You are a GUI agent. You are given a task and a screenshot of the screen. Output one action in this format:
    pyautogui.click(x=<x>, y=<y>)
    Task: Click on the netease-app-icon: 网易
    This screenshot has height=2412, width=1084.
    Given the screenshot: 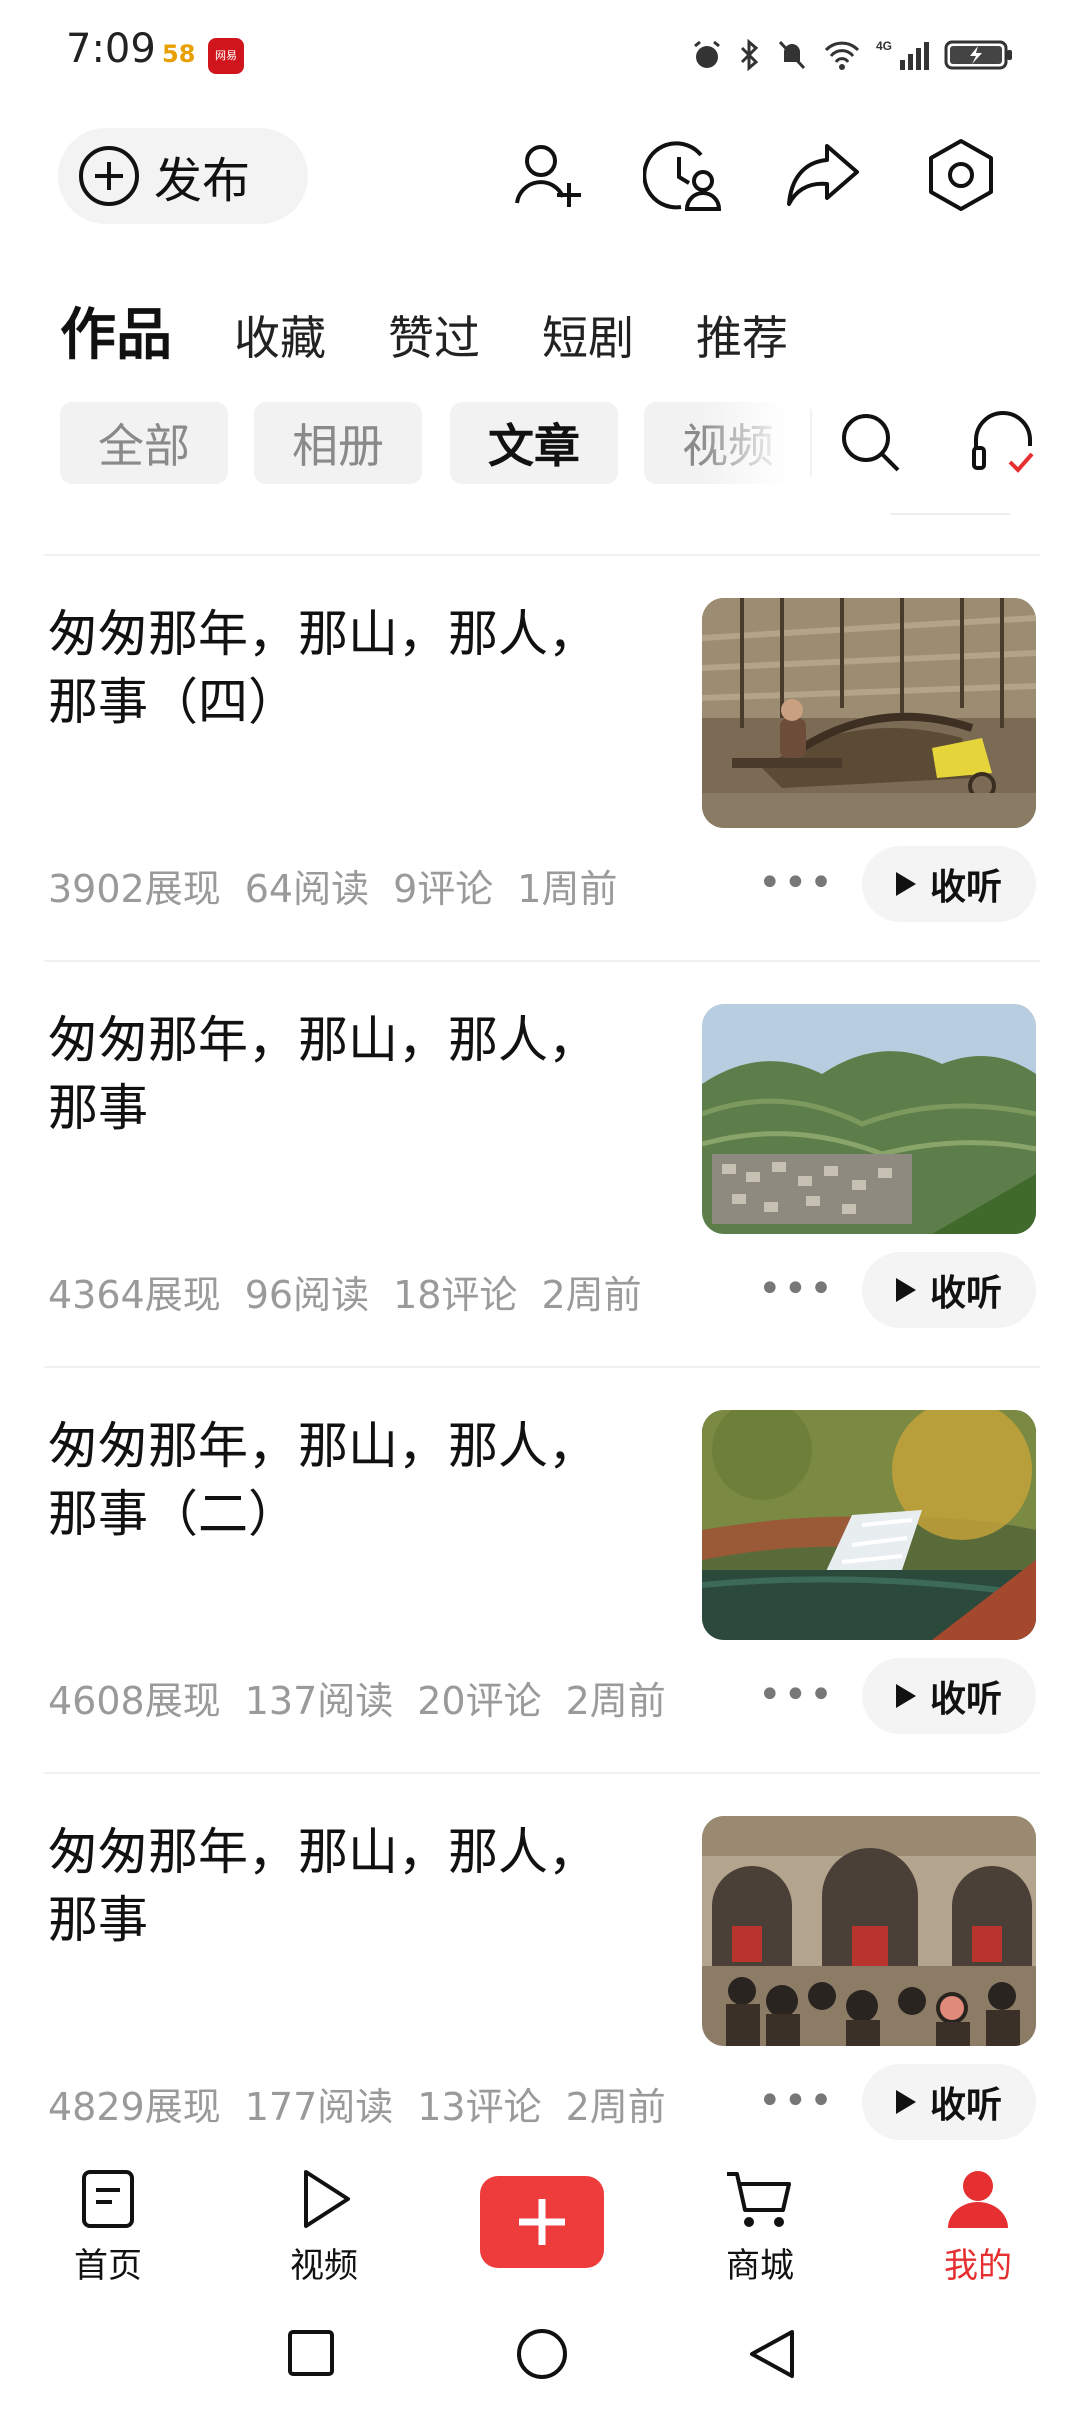 What is the action you would take?
    pyautogui.click(x=226, y=56)
    